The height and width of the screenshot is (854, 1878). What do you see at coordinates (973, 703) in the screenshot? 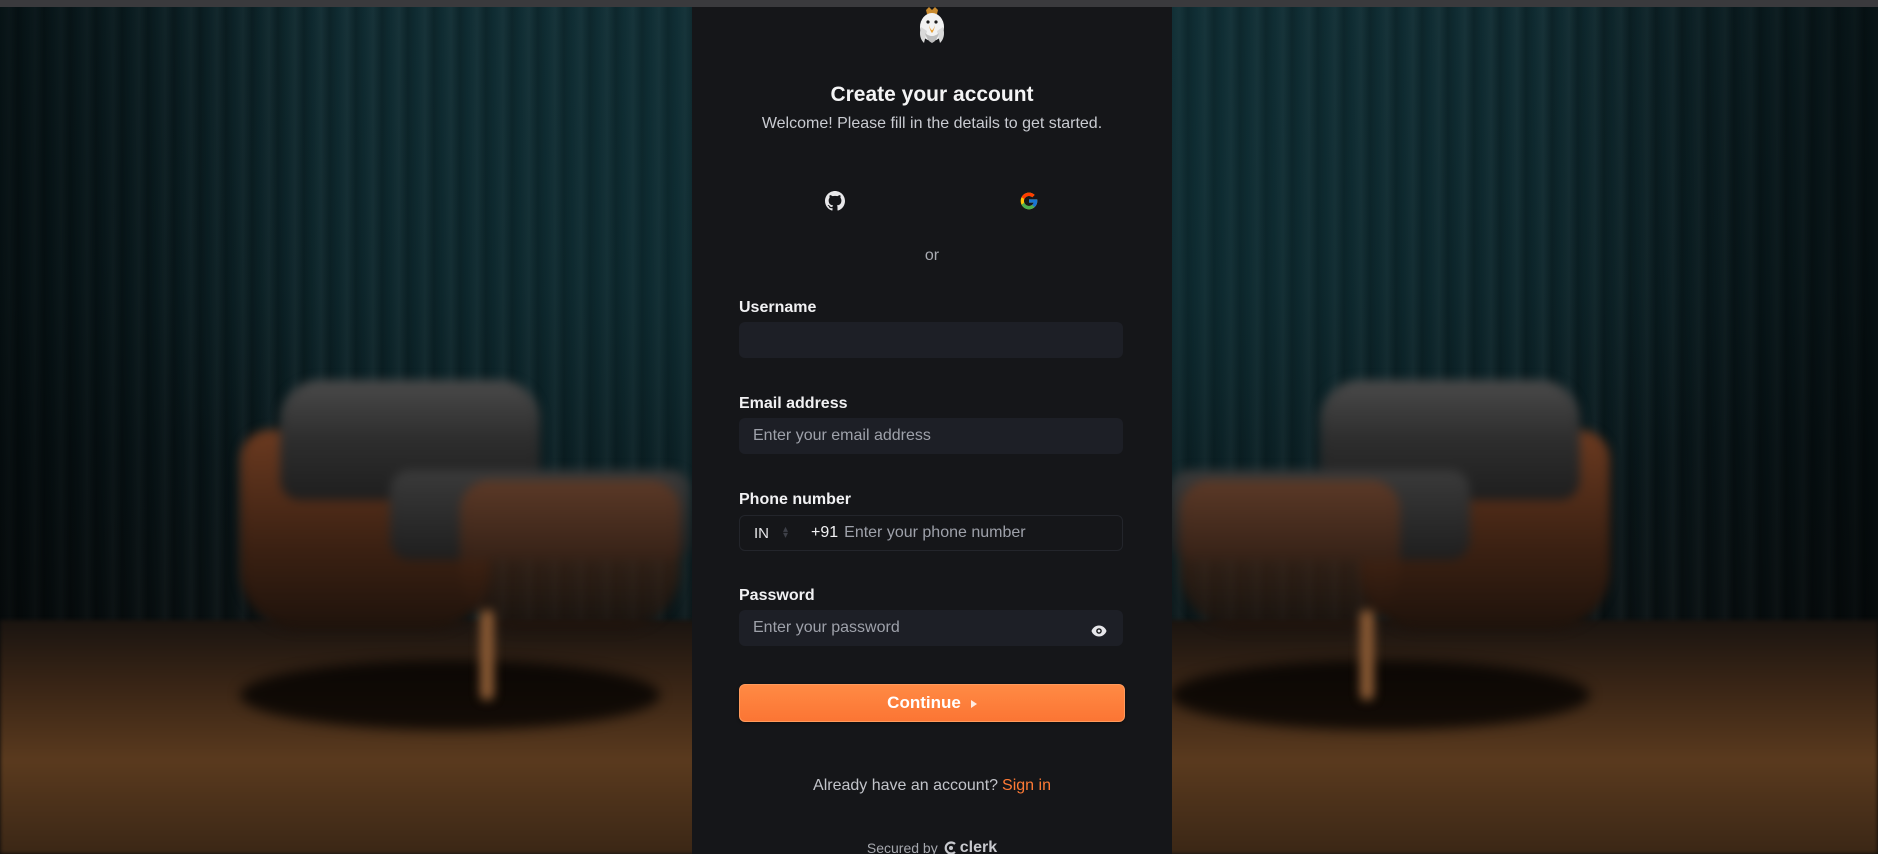
I see `arrow-right-icon` at bounding box center [973, 703].